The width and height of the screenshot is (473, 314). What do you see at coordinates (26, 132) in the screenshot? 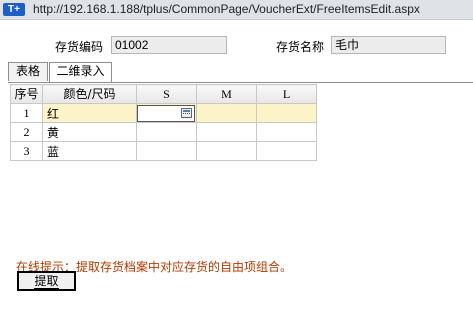
I see `row-number: 2` at bounding box center [26, 132].